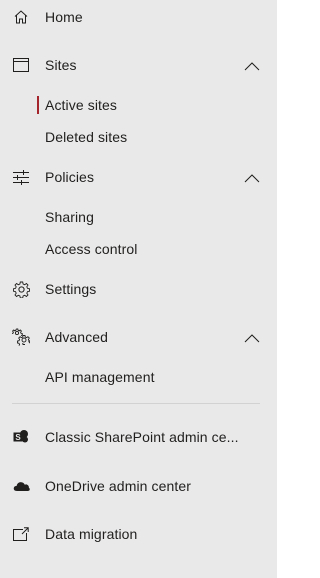 The height and width of the screenshot is (578, 320). Describe the element at coordinates (138, 137) in the screenshot. I see `nav-subitem-deleted-sites: Deleted sites` at that location.